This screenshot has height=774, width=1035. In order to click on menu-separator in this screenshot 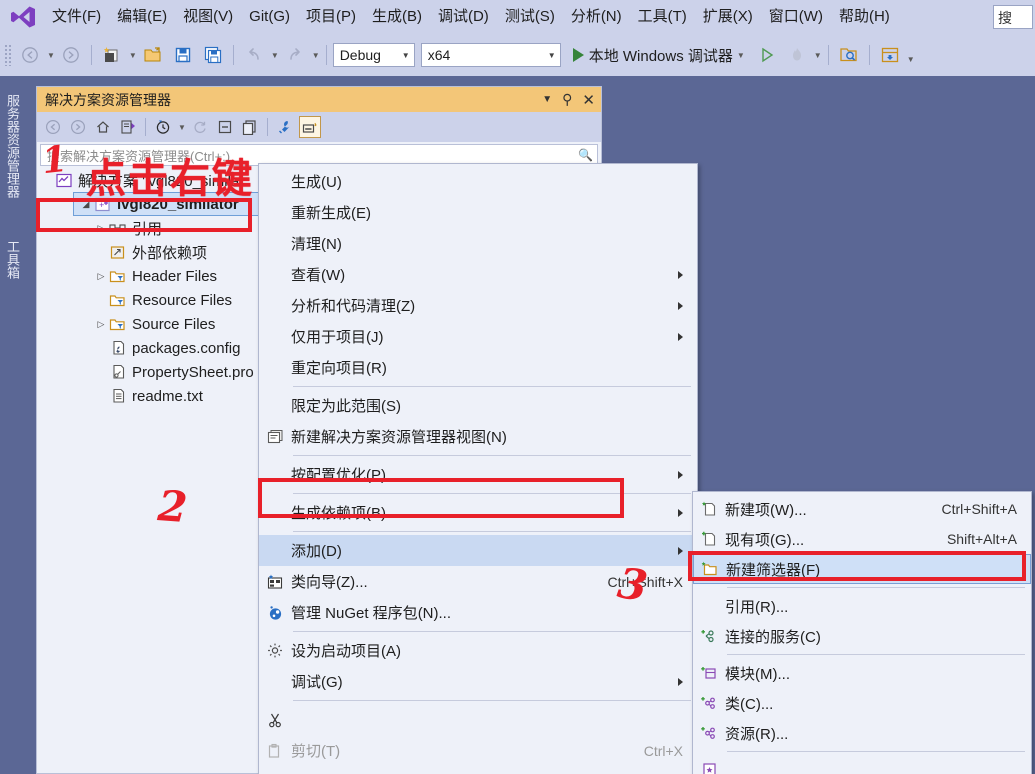, I will do `click(492, 531)`.